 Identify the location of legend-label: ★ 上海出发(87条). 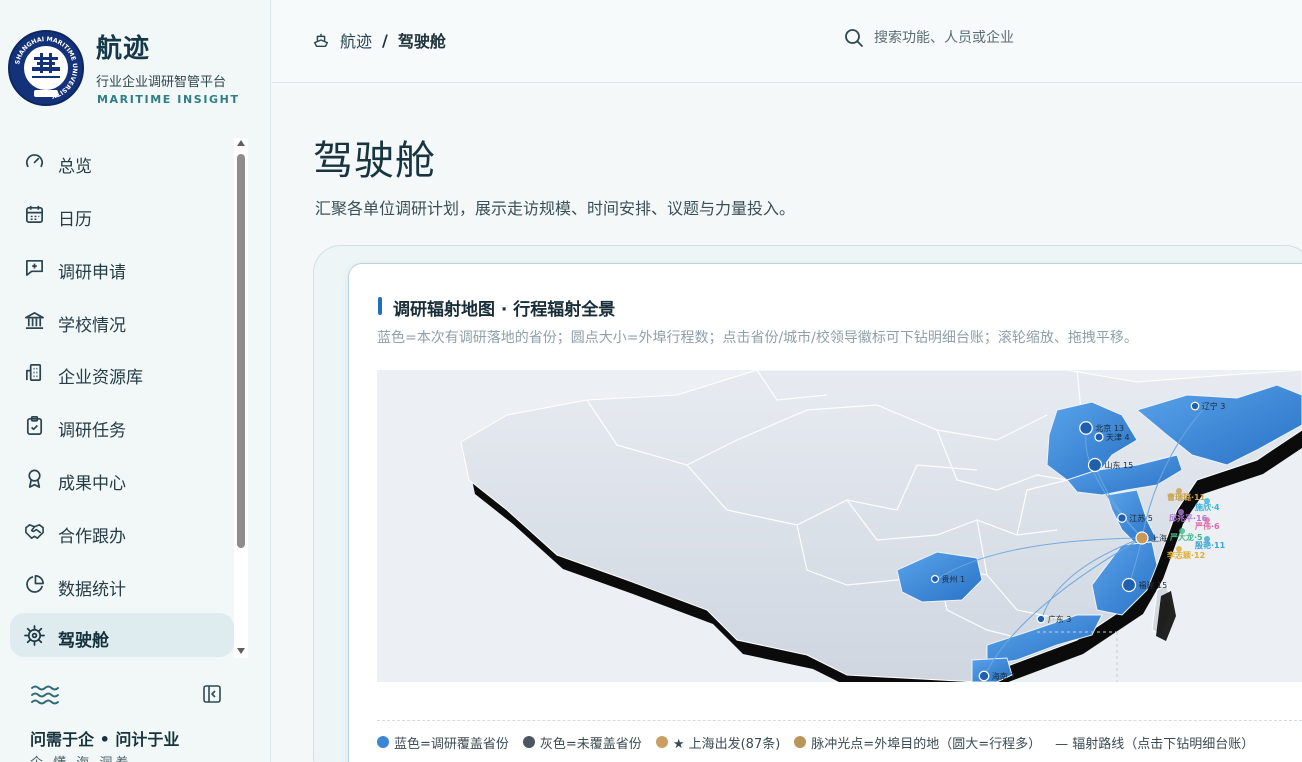
(726, 744).